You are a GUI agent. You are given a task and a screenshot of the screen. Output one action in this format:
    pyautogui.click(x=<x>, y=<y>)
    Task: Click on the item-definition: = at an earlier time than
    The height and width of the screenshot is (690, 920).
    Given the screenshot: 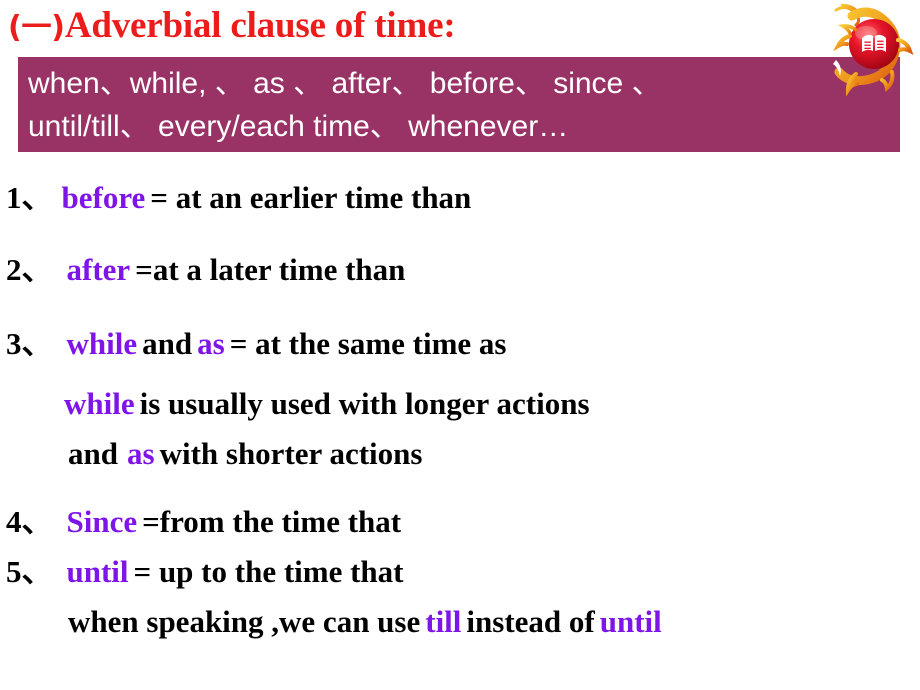 What is the action you would take?
    pyautogui.click(x=311, y=197)
    